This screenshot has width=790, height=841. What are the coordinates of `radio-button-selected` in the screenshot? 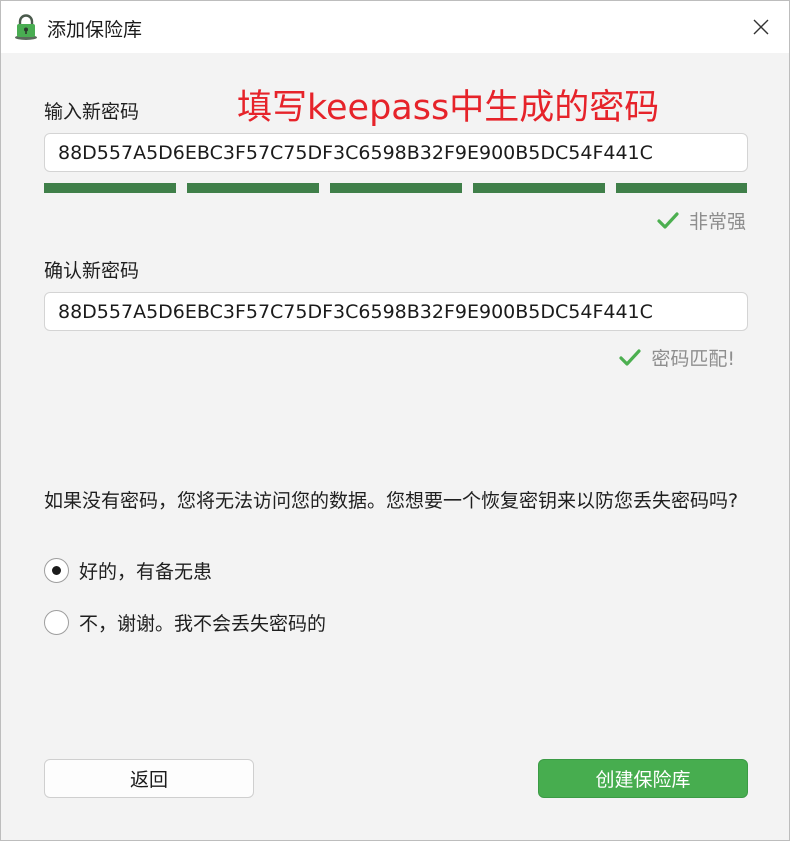 It's located at (56, 570).